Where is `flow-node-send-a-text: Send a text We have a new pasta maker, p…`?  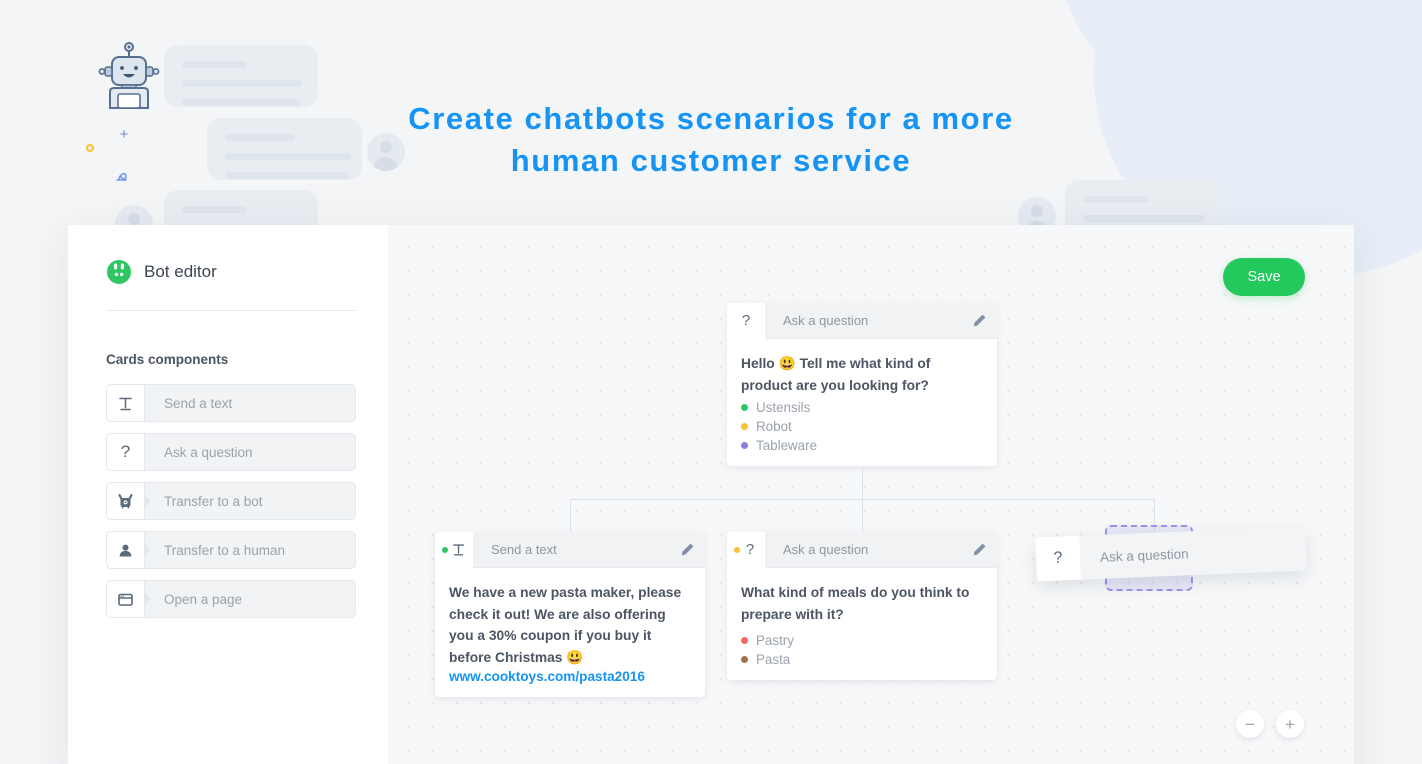
flow-node-send-a-text: Send a text We have a new pasta maker, p… is located at coordinates (570, 614).